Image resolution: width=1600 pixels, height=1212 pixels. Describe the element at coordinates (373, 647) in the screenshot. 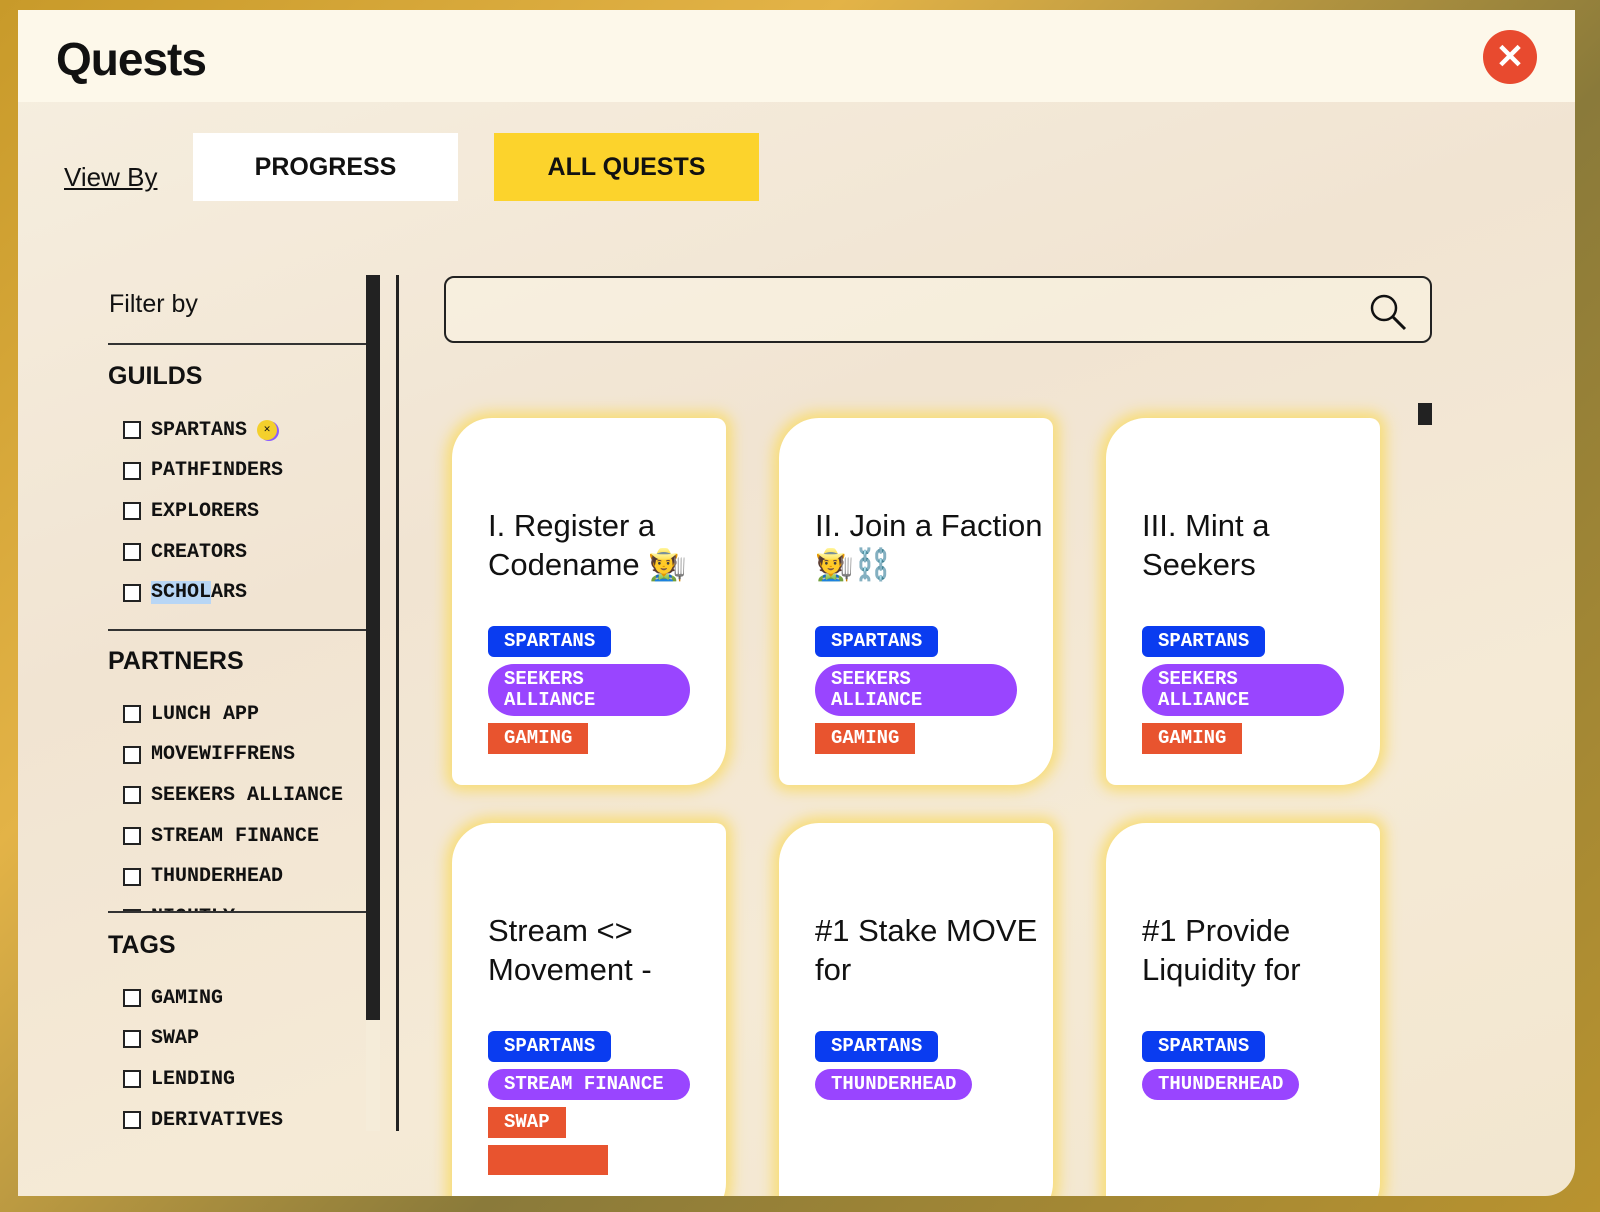

I see `filter-scrollbar-thumb` at that location.